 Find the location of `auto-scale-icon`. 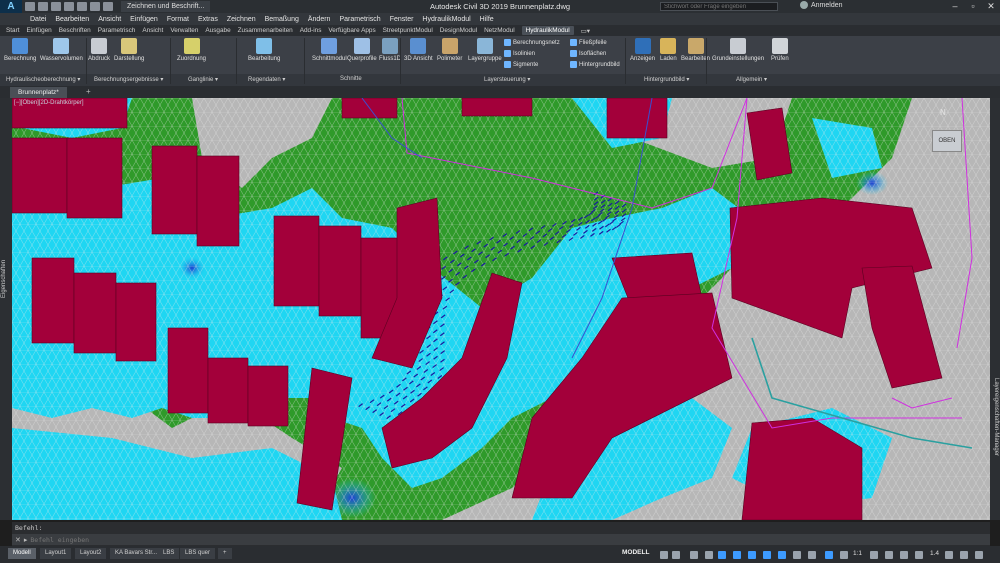

auto-scale-icon is located at coordinates (844, 555).